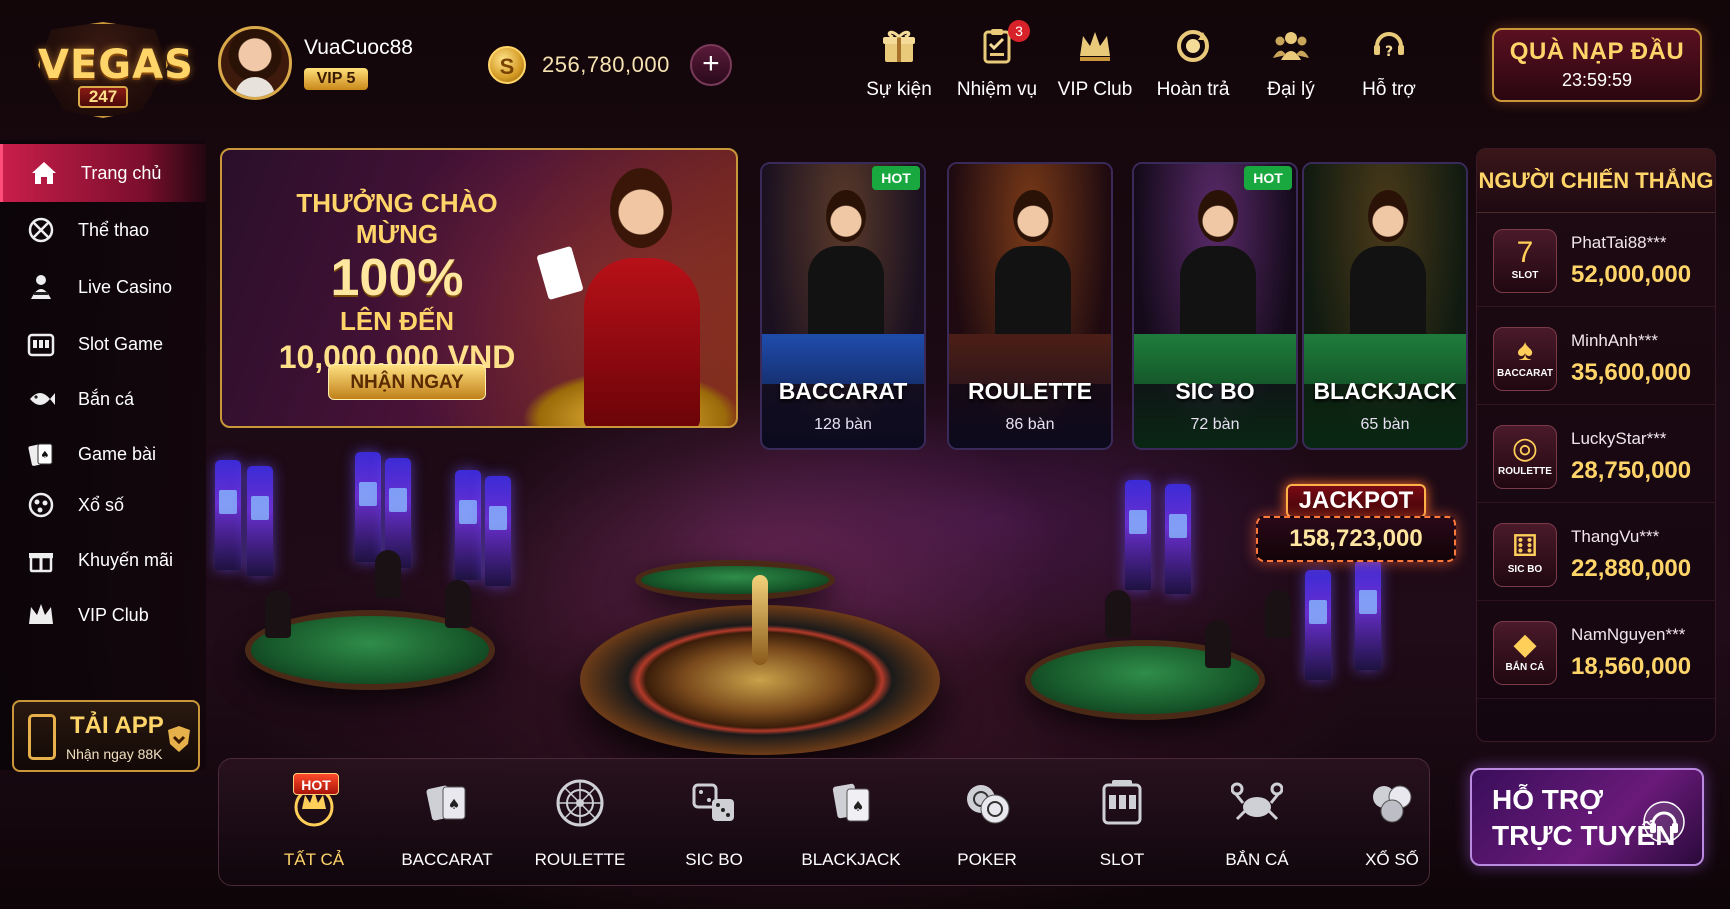 This screenshot has height=909, width=1730. Describe the element at coordinates (997, 60) in the screenshot. I see `nav-nhiem-vu: 3 Nhiệm vụ` at that location.